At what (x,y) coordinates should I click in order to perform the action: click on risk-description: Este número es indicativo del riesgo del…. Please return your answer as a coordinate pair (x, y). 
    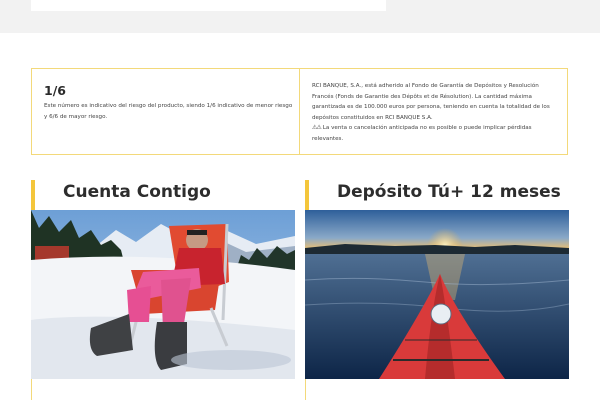
    Looking at the image, I should click on (168, 111).